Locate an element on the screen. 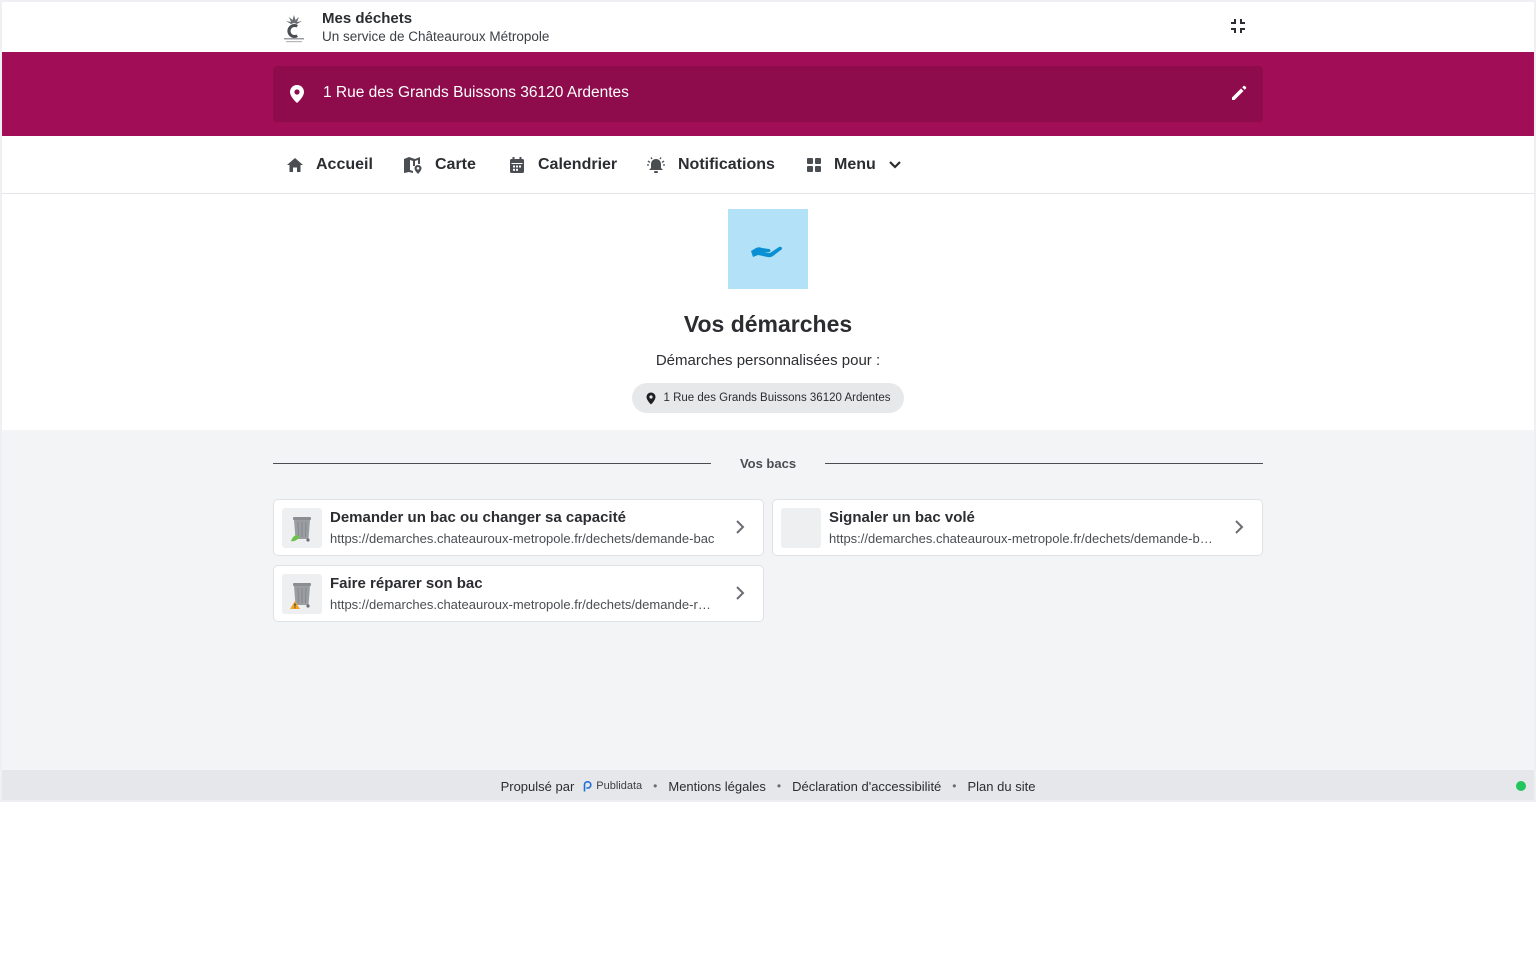 The image size is (1536, 960). bin-new-icon is located at coordinates (301, 529).